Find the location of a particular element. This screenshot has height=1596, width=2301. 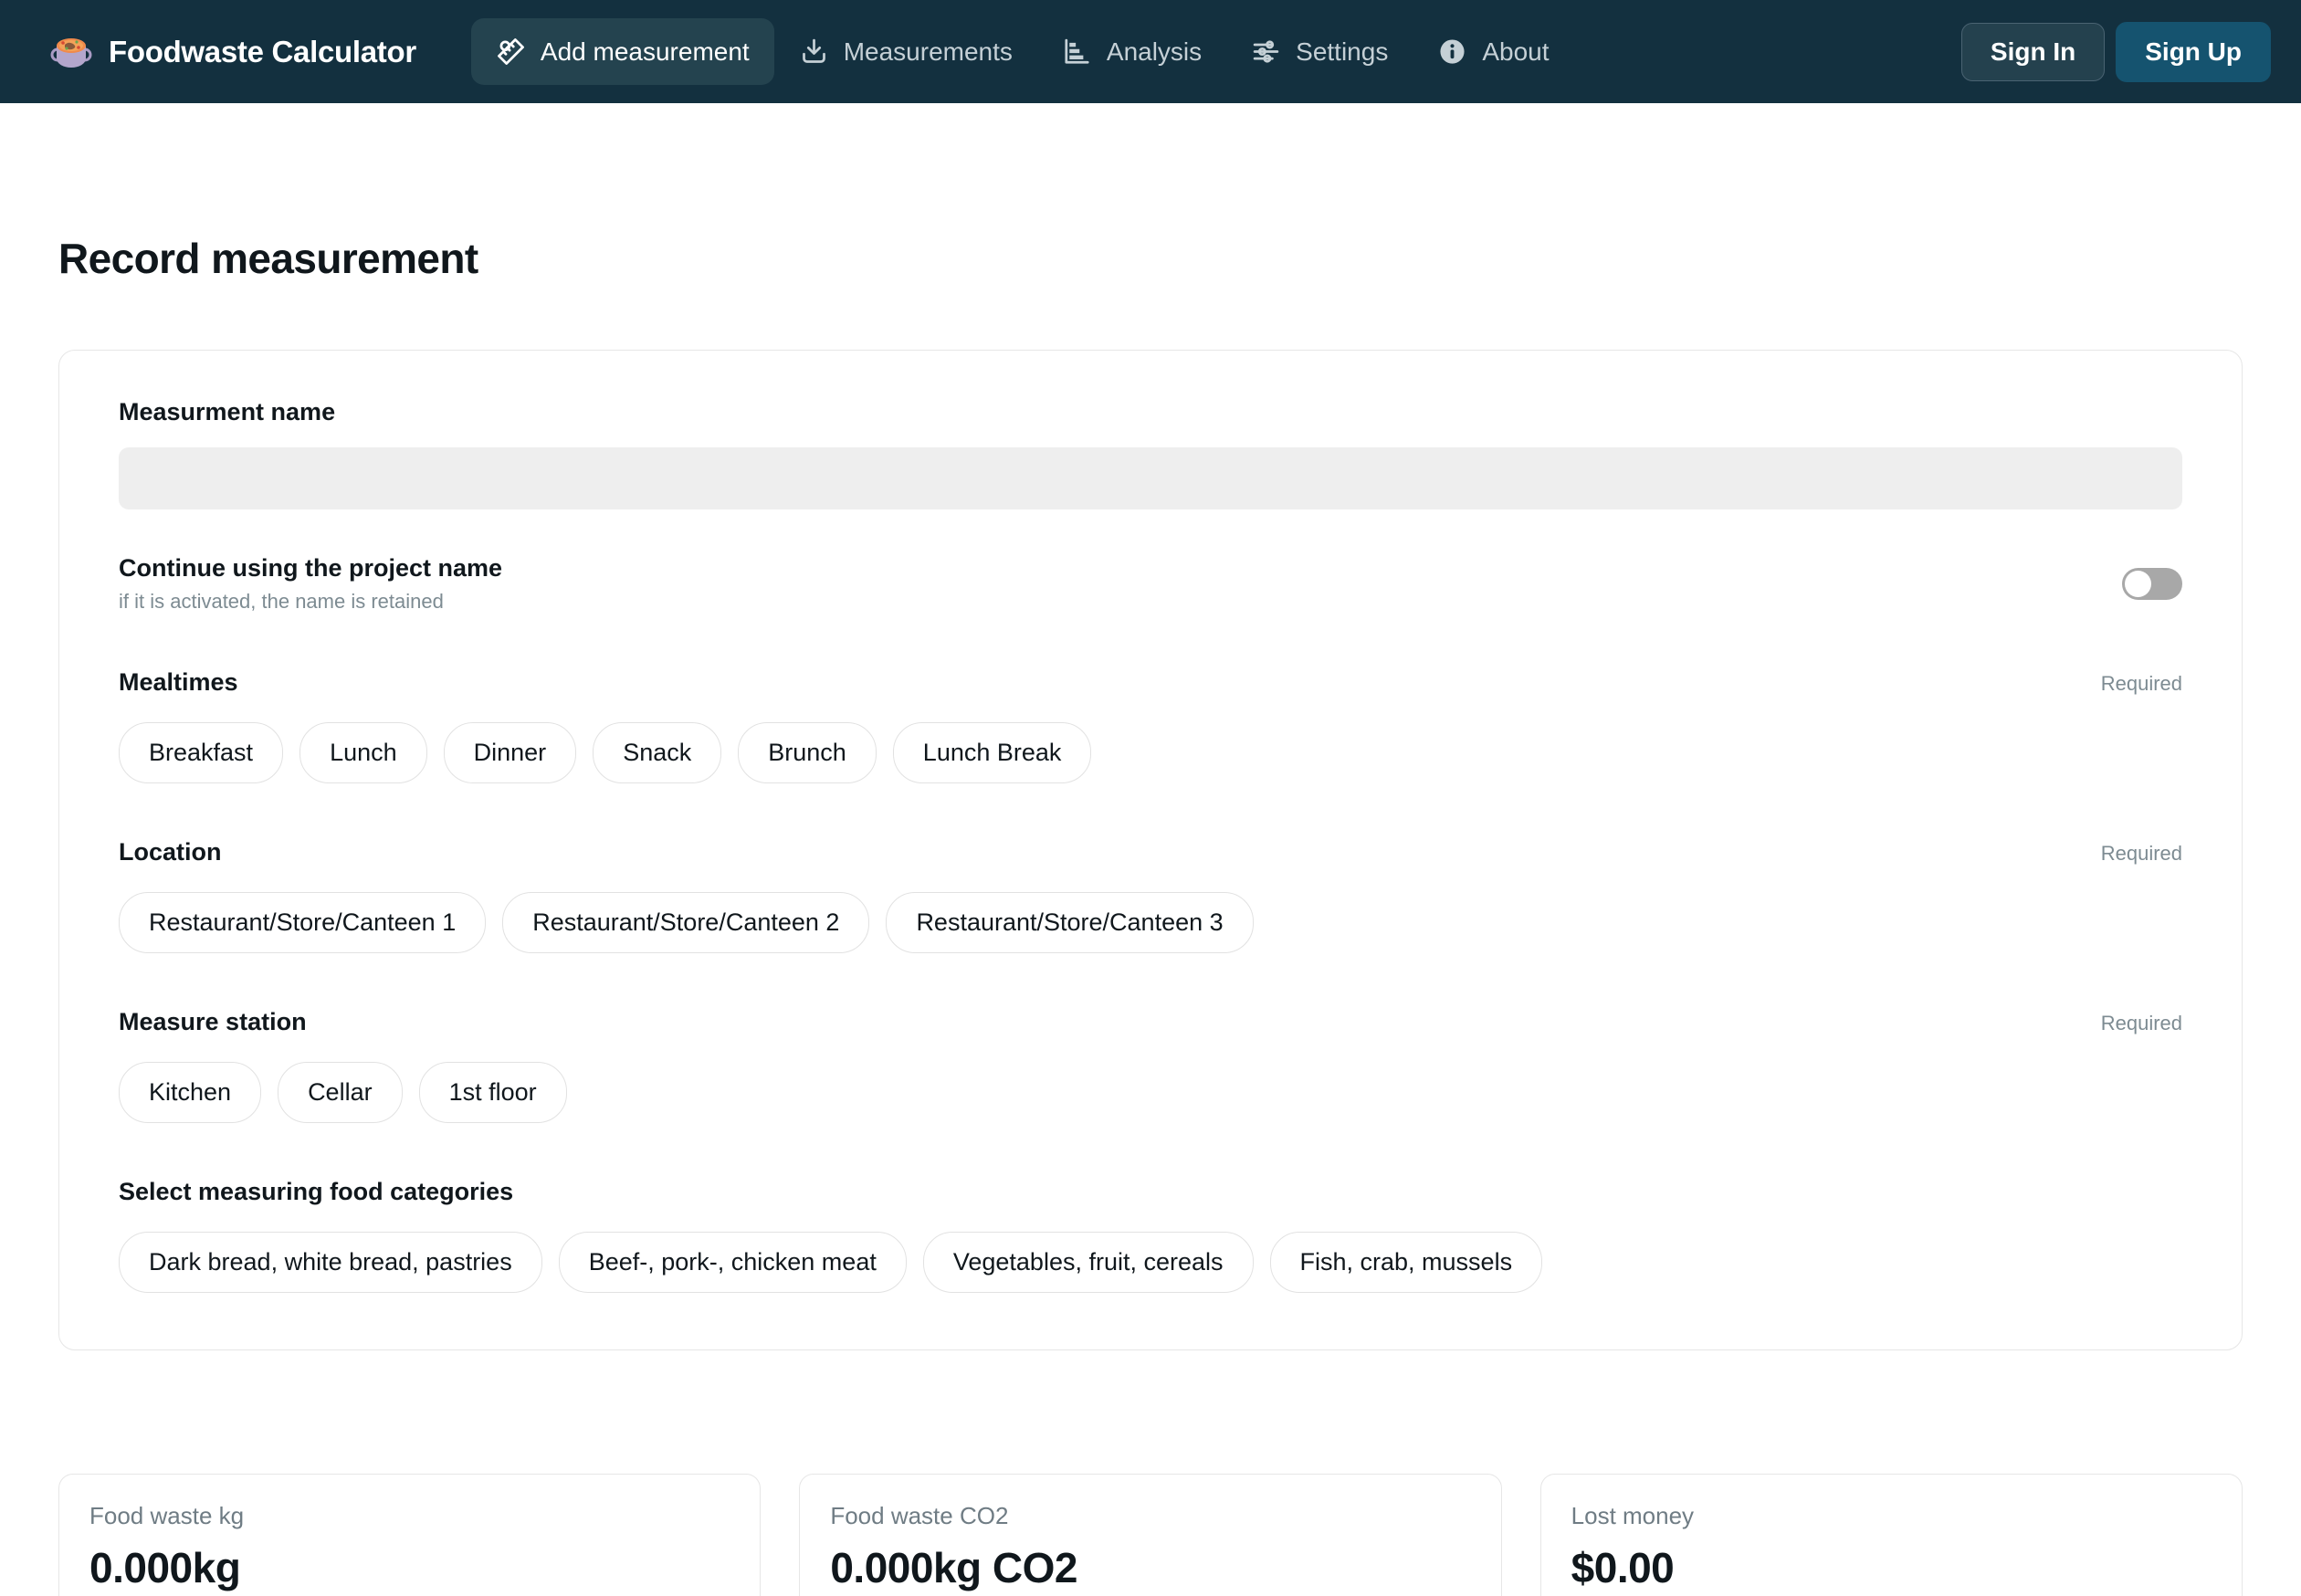

nav-item-about: About is located at coordinates (1493, 52).